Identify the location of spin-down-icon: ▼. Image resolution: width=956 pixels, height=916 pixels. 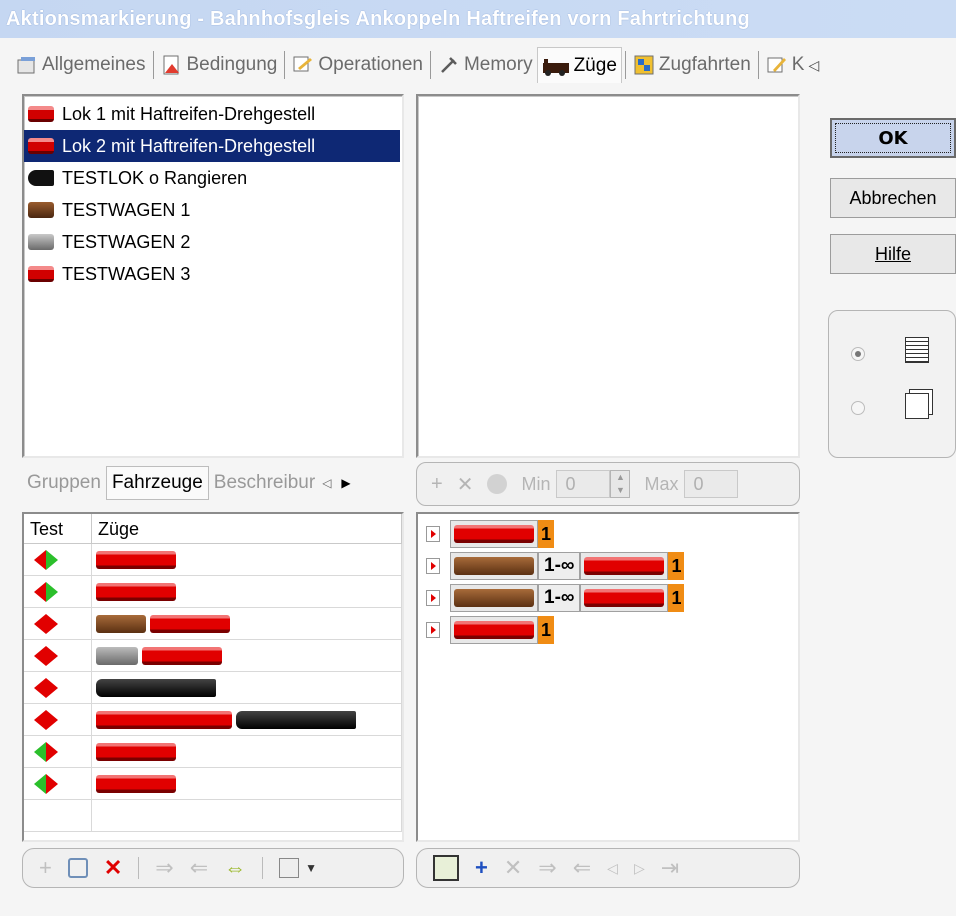
(620, 490).